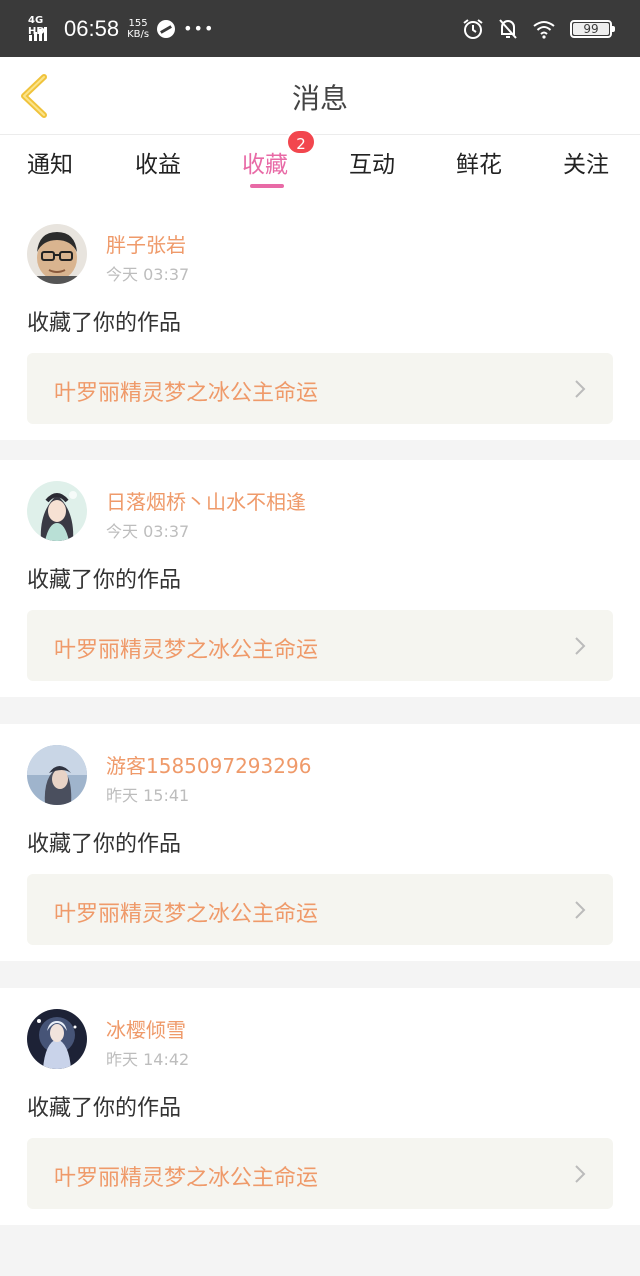 The image size is (640, 1276). I want to click on username: 冰樱倾雪, so click(146, 1028).